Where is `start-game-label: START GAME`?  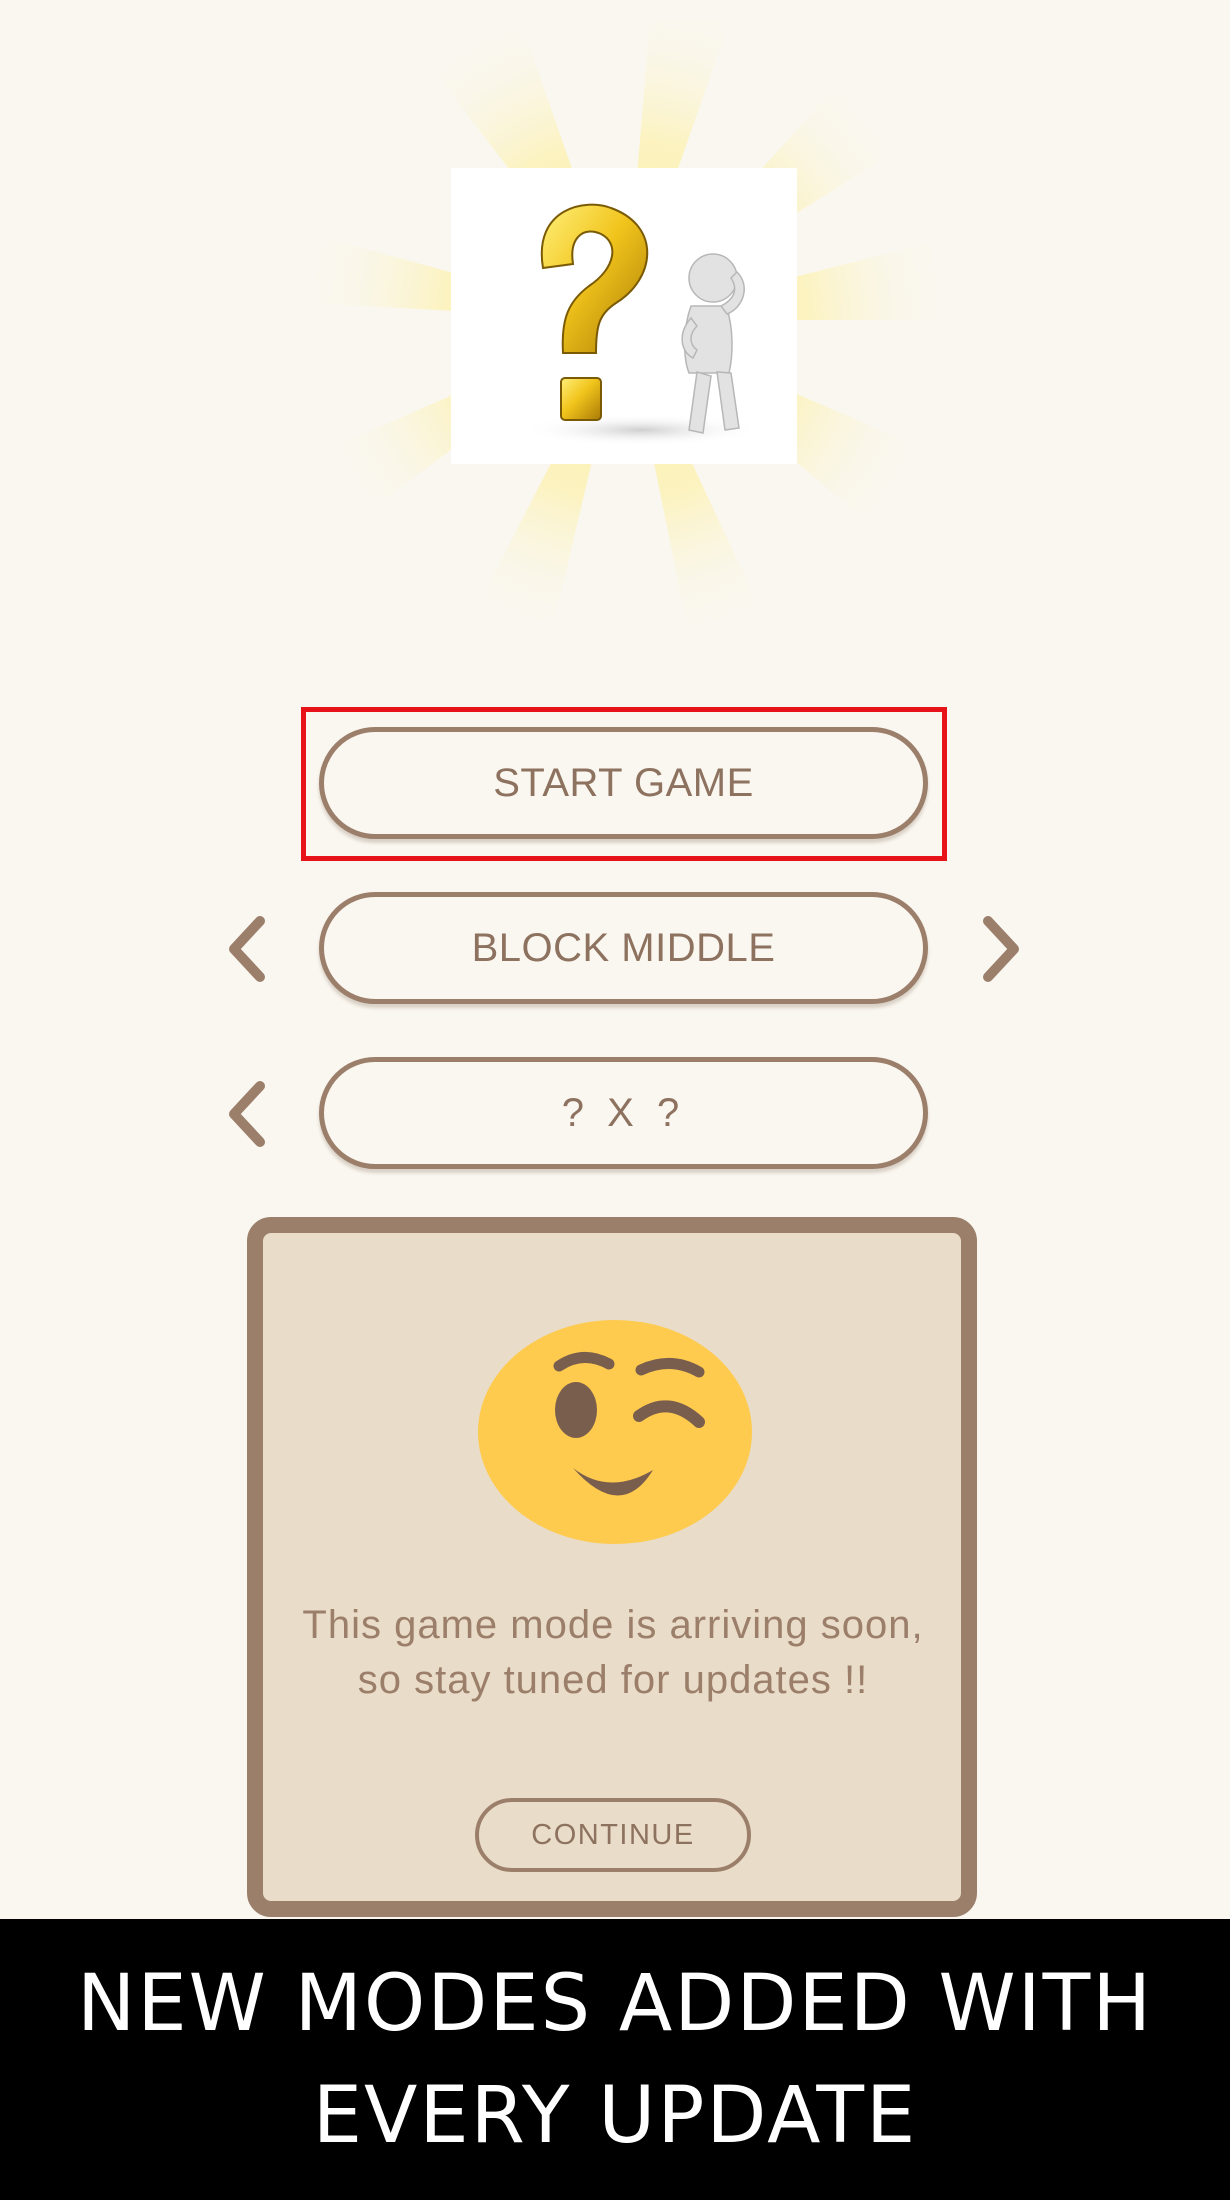 start-game-label: START GAME is located at coordinates (623, 782).